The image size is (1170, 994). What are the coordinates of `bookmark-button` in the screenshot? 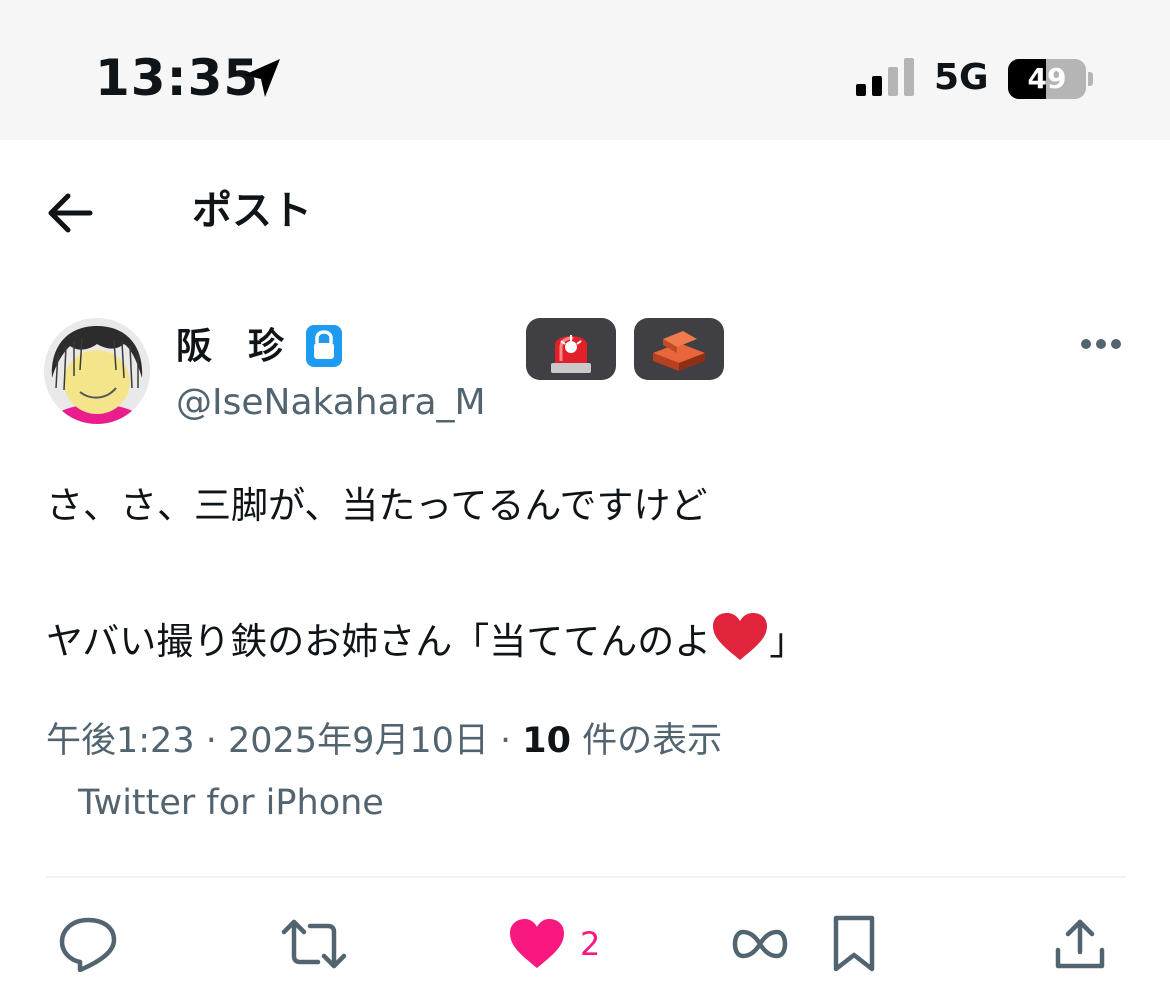 It's located at (857, 944).